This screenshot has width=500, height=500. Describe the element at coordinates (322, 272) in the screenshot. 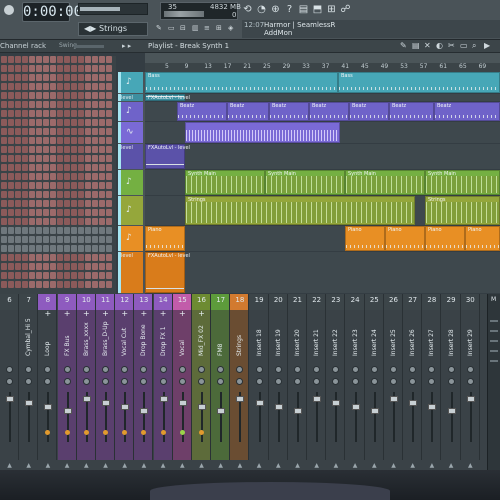

I see `track-lane-piano-level: FXAutoLvl - level` at that location.